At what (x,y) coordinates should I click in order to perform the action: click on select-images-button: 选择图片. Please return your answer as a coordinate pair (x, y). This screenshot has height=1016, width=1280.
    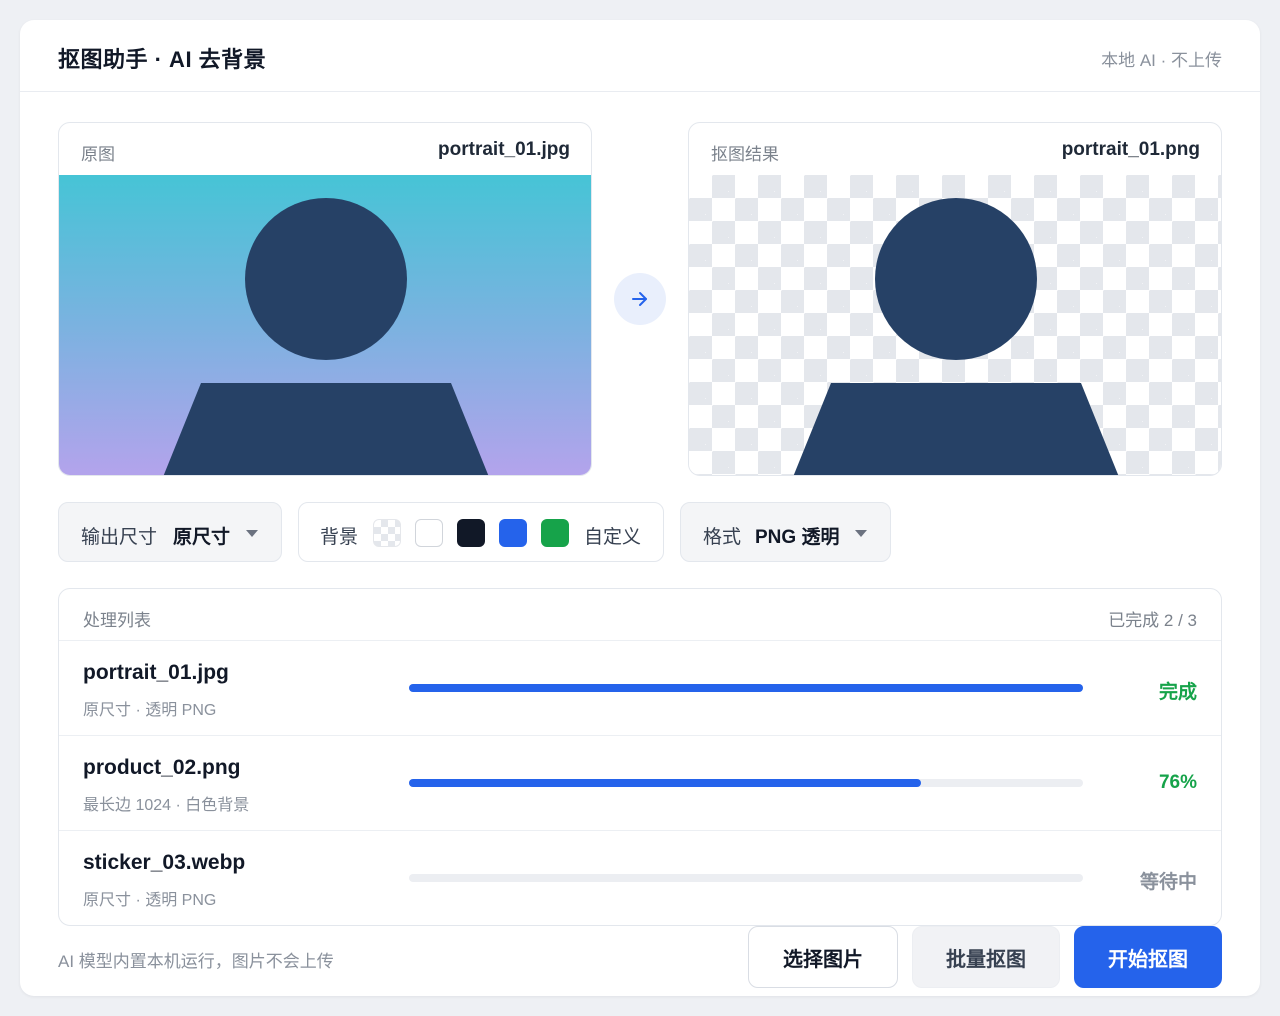
    Looking at the image, I should click on (823, 957).